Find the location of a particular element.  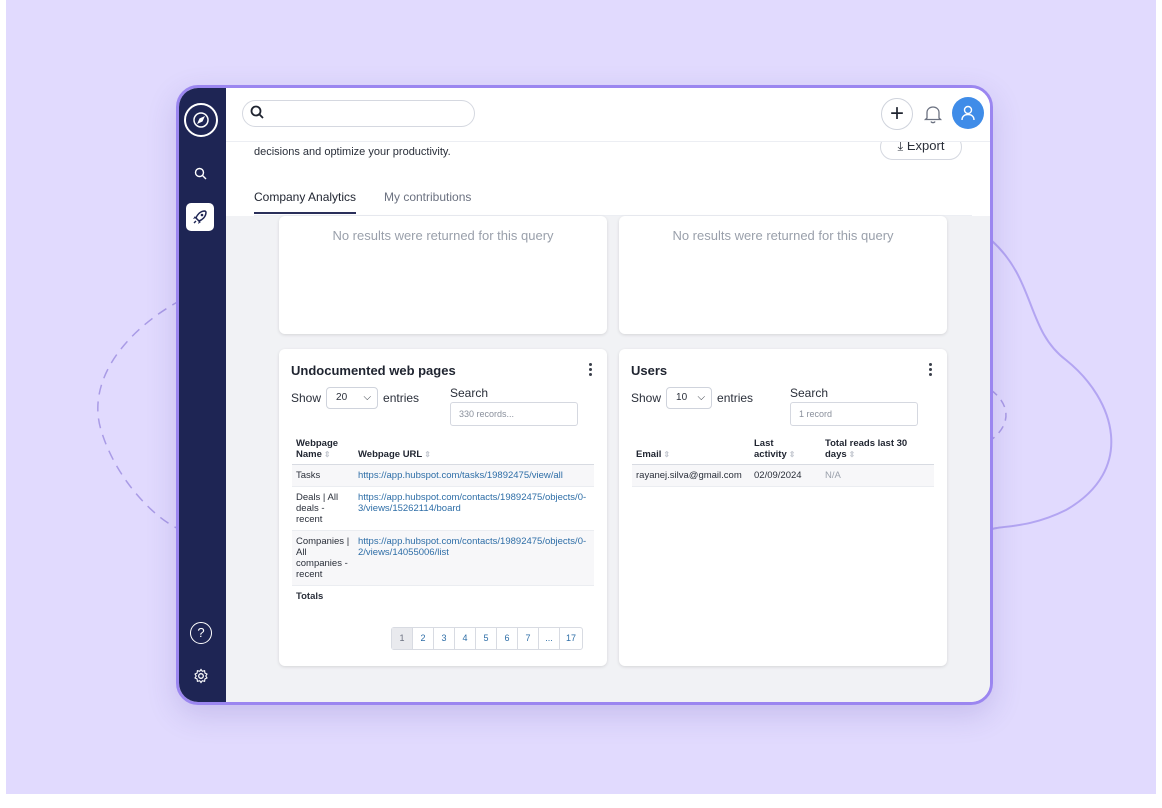

card-title: Users is located at coordinates (649, 370).